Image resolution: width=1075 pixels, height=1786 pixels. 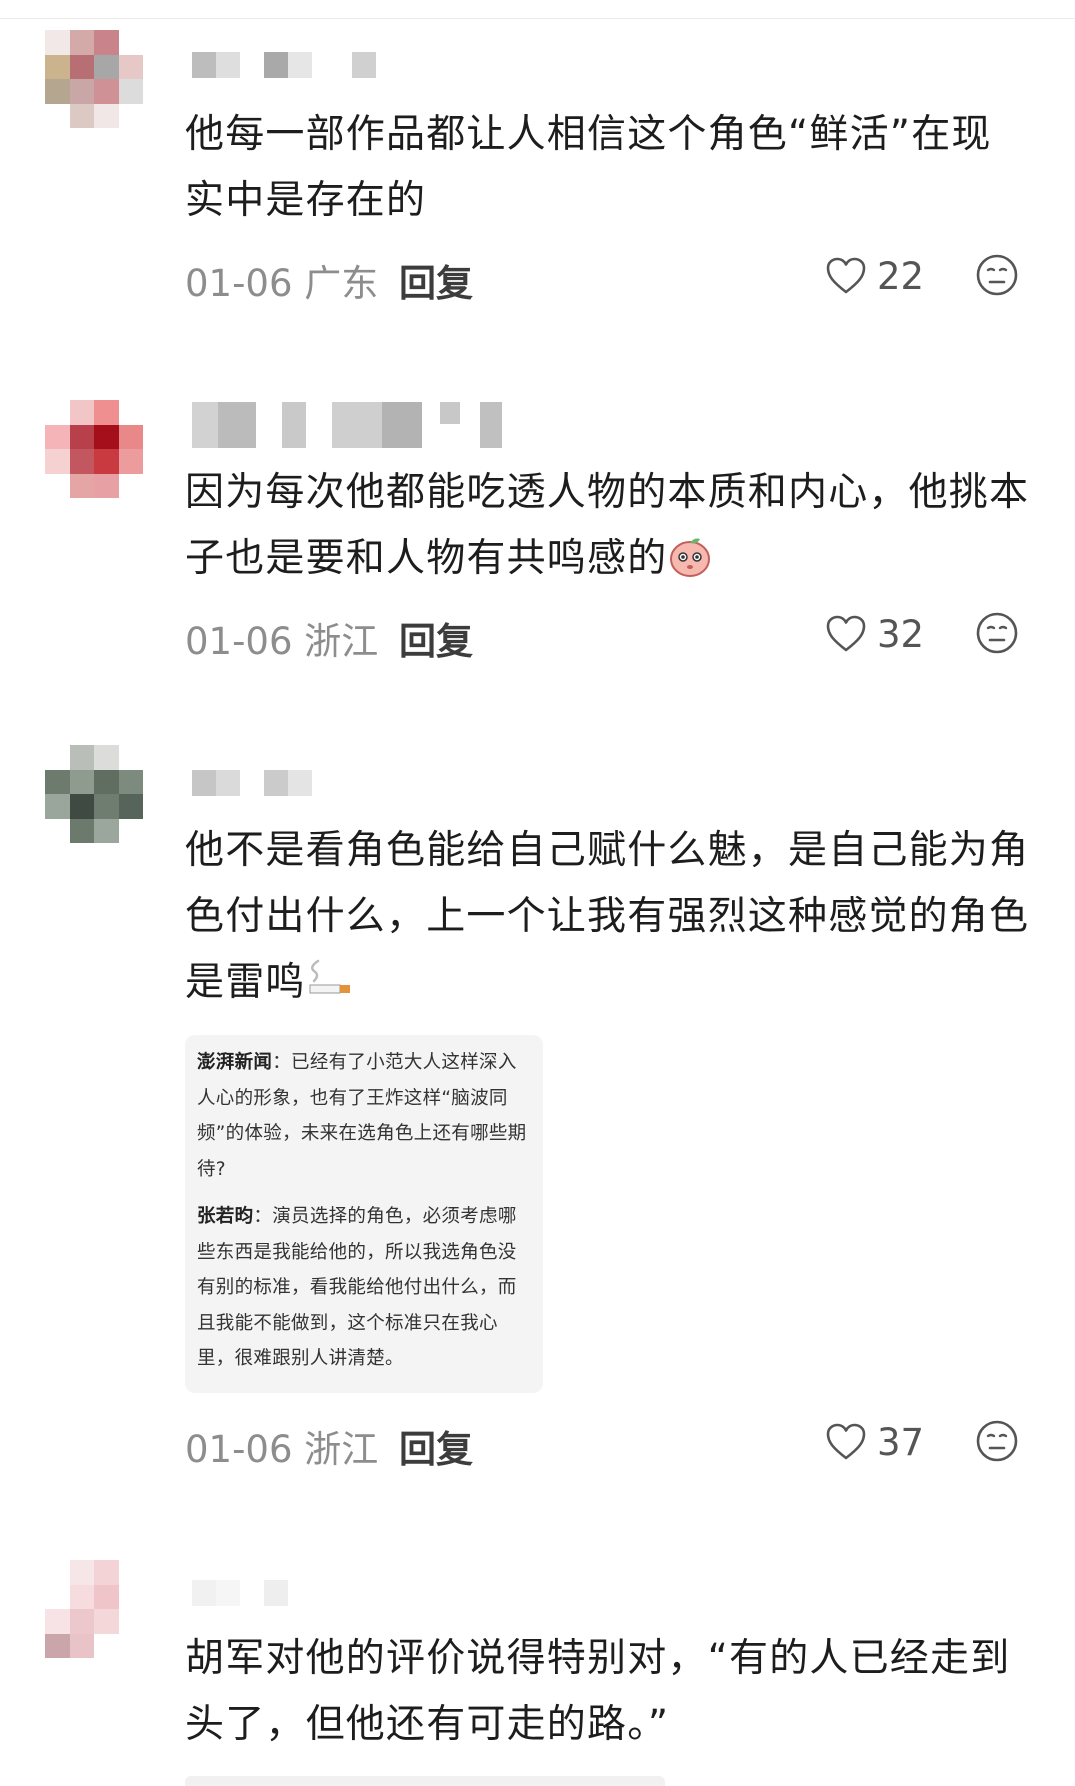 I want to click on like-count: 37, so click(x=901, y=1442).